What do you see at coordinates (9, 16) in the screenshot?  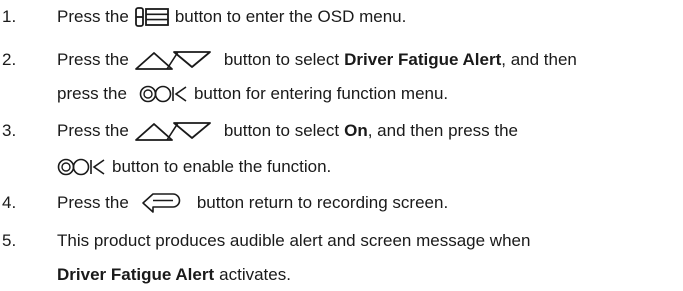 I see `step-number: 1.` at bounding box center [9, 16].